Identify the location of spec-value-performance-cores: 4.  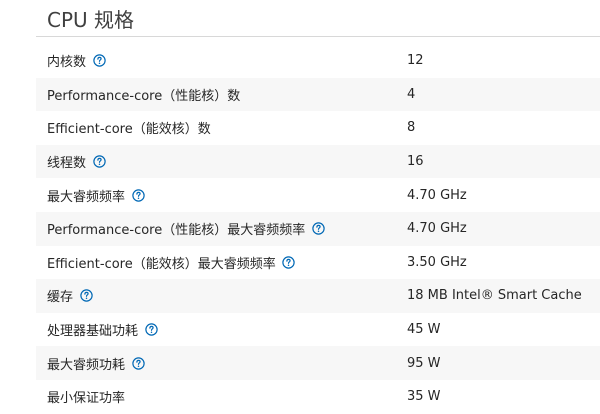
(411, 94).